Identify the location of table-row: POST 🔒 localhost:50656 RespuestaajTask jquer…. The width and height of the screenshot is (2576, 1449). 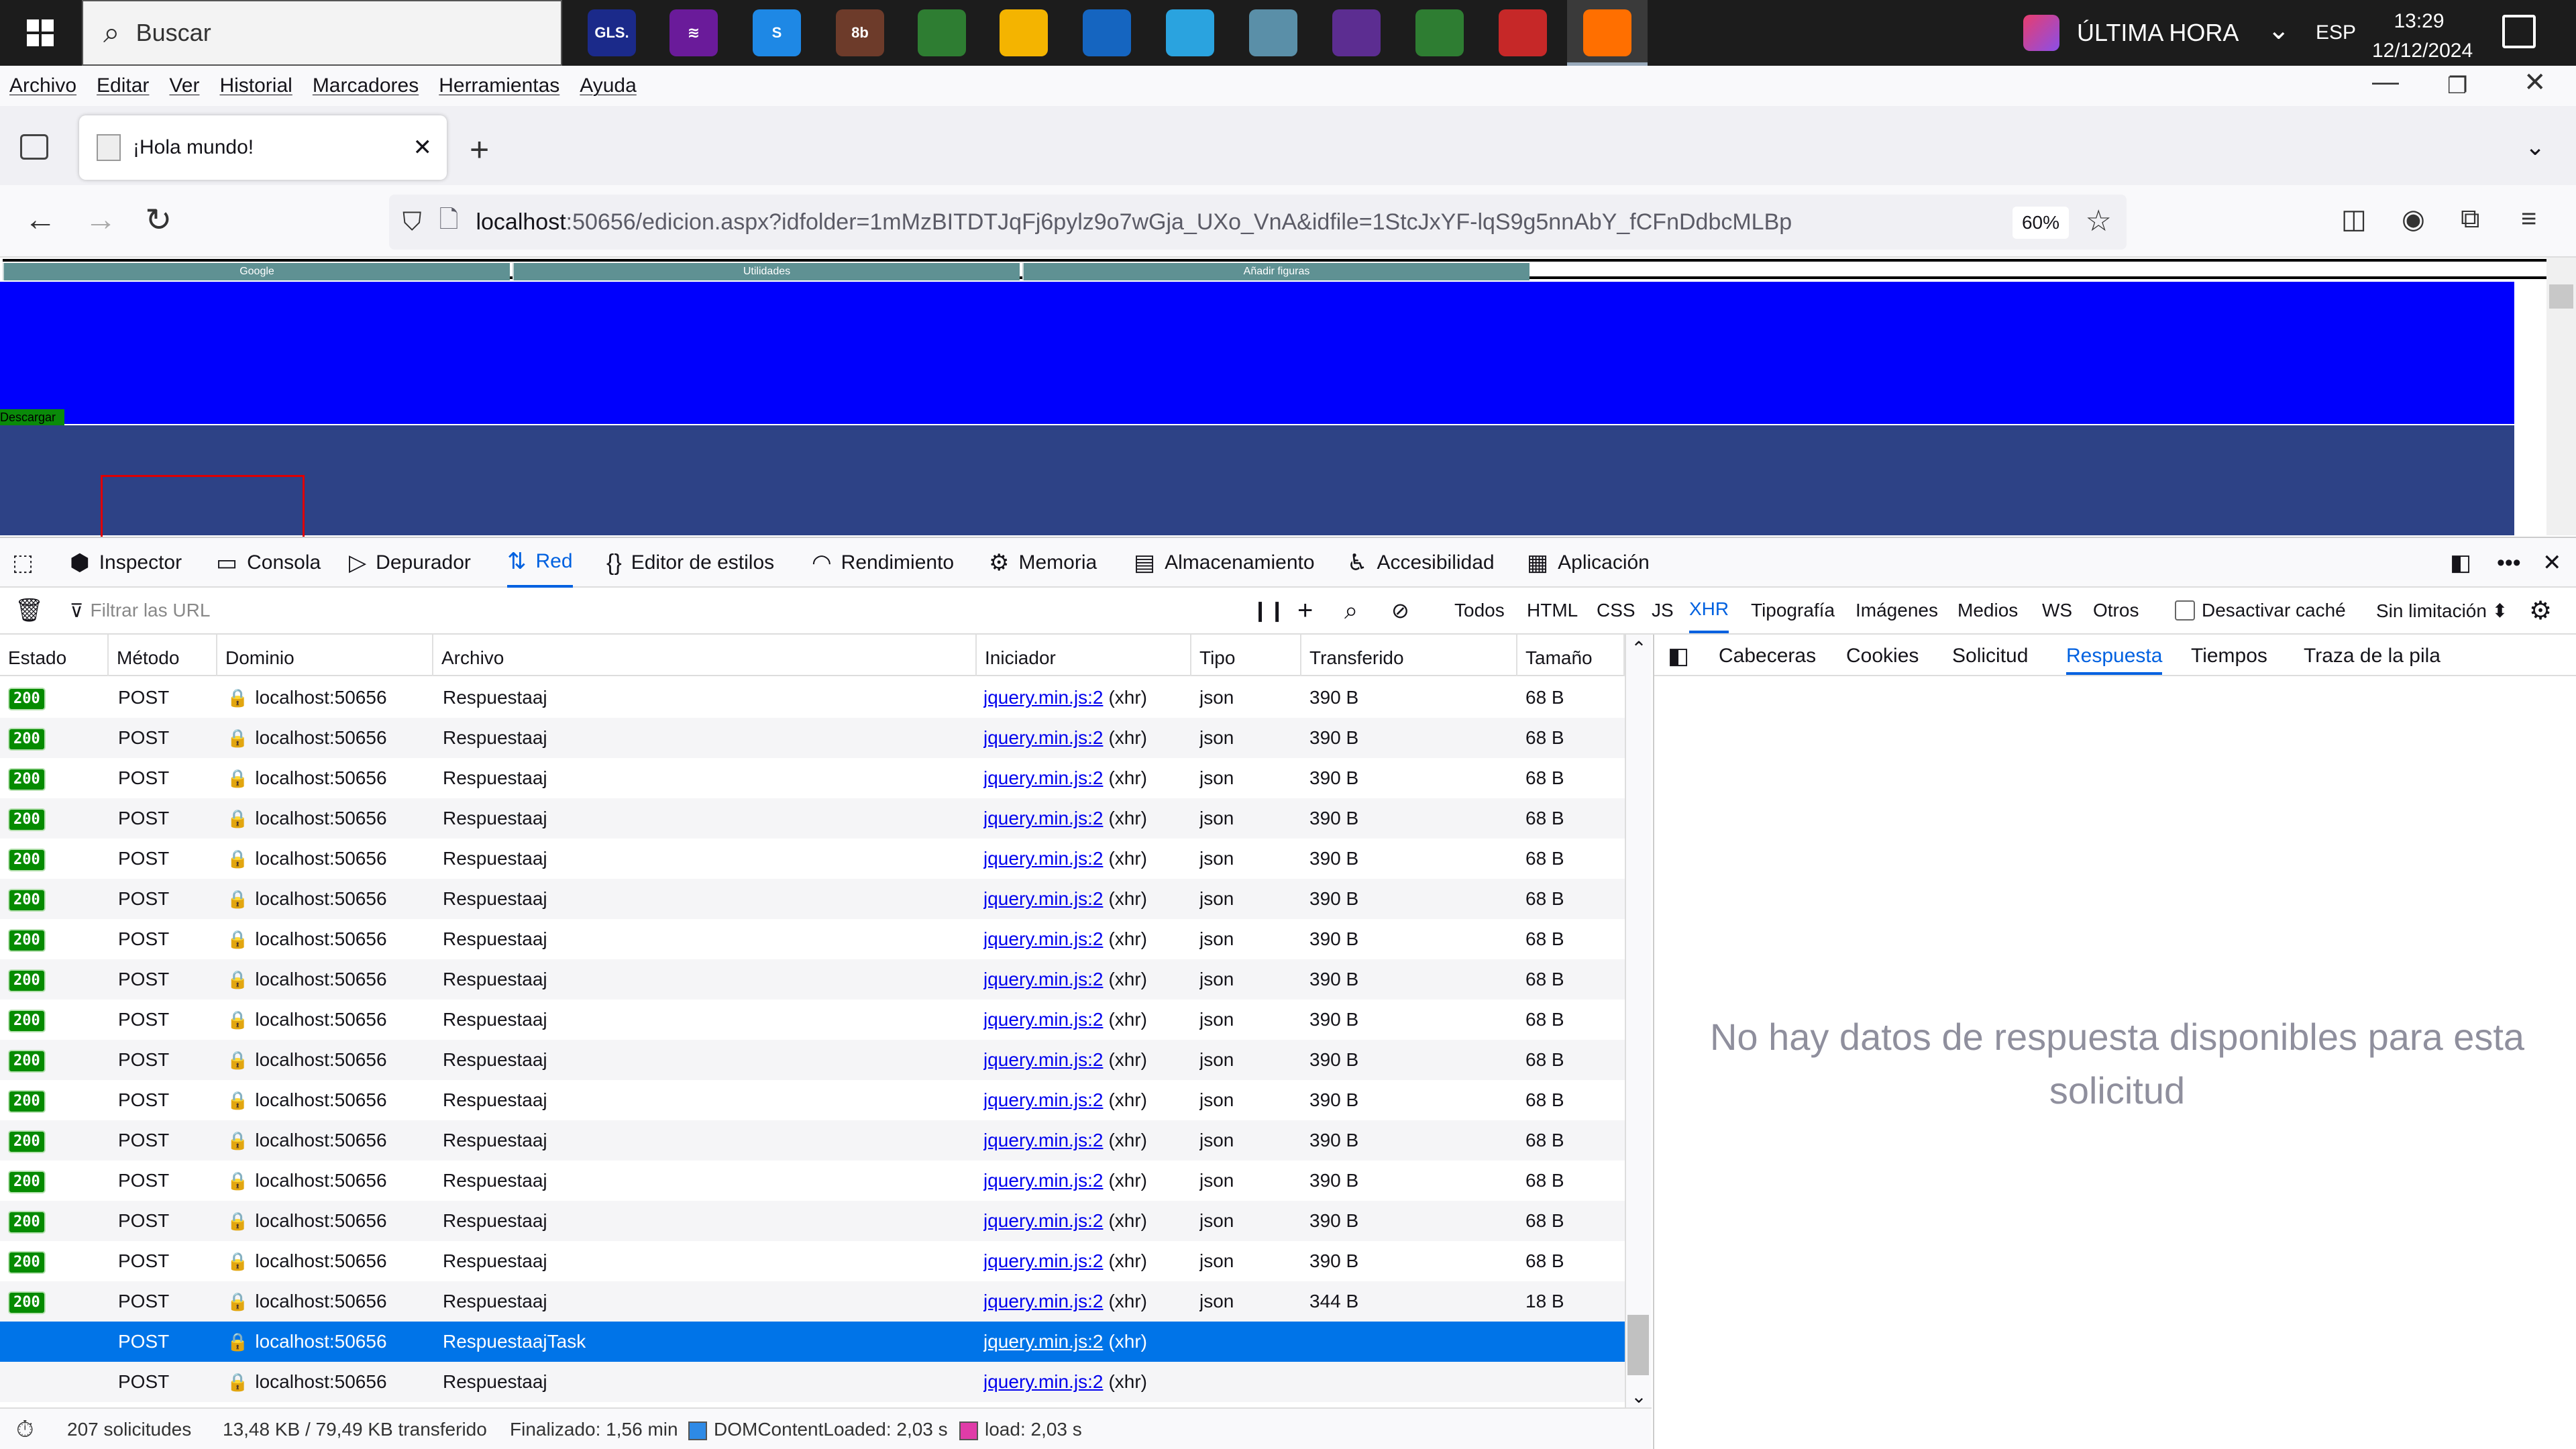
(812, 1342).